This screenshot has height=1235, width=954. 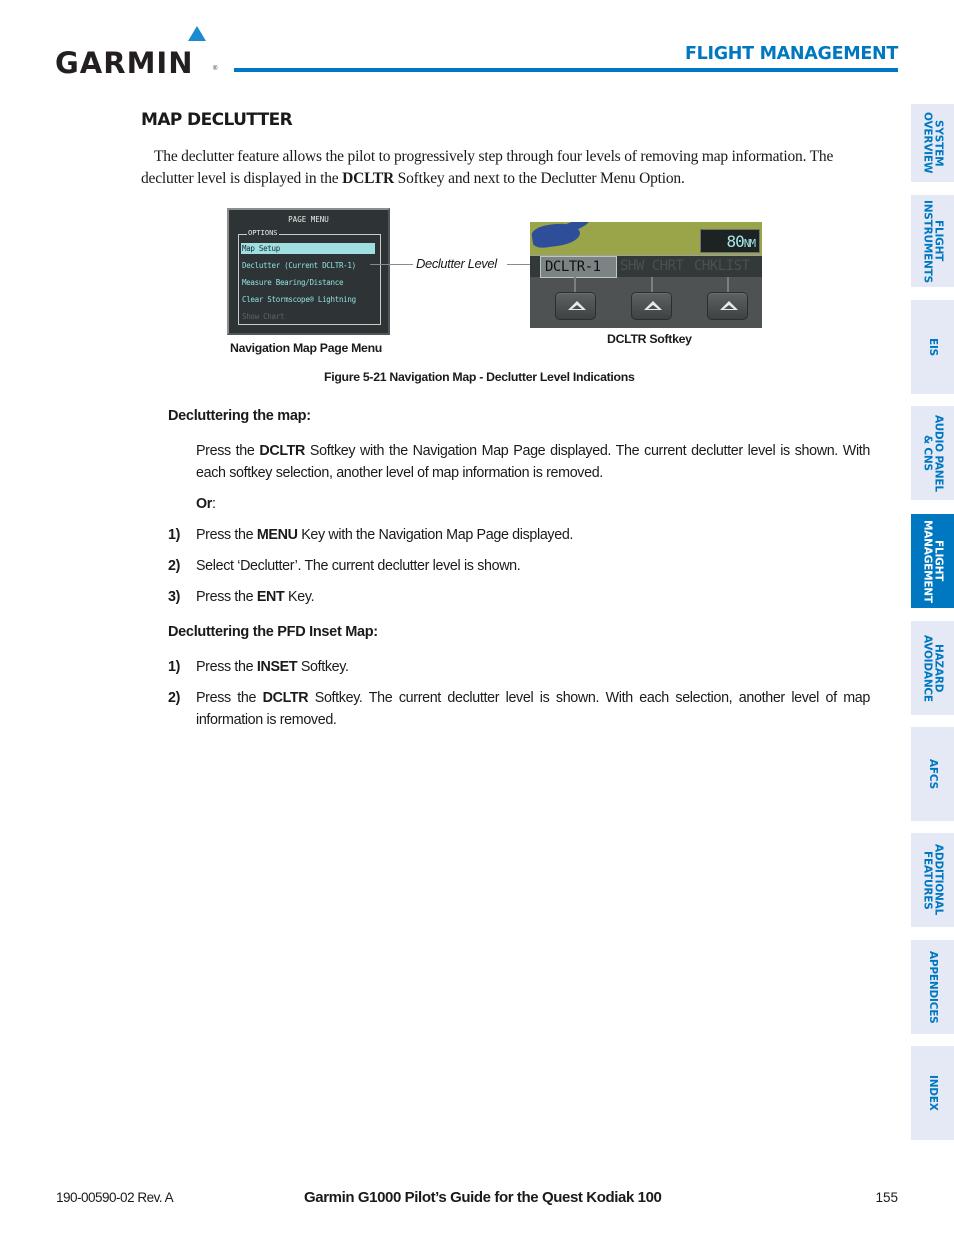 I want to click on side-tab-label: AFCS, so click(x=933, y=774).